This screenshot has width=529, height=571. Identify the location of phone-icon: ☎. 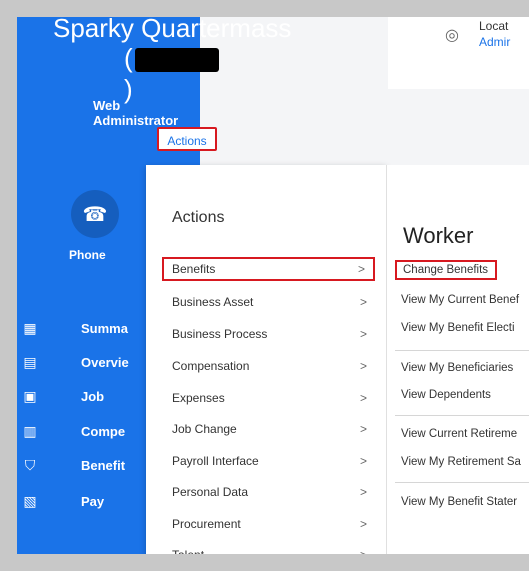
(95, 214).